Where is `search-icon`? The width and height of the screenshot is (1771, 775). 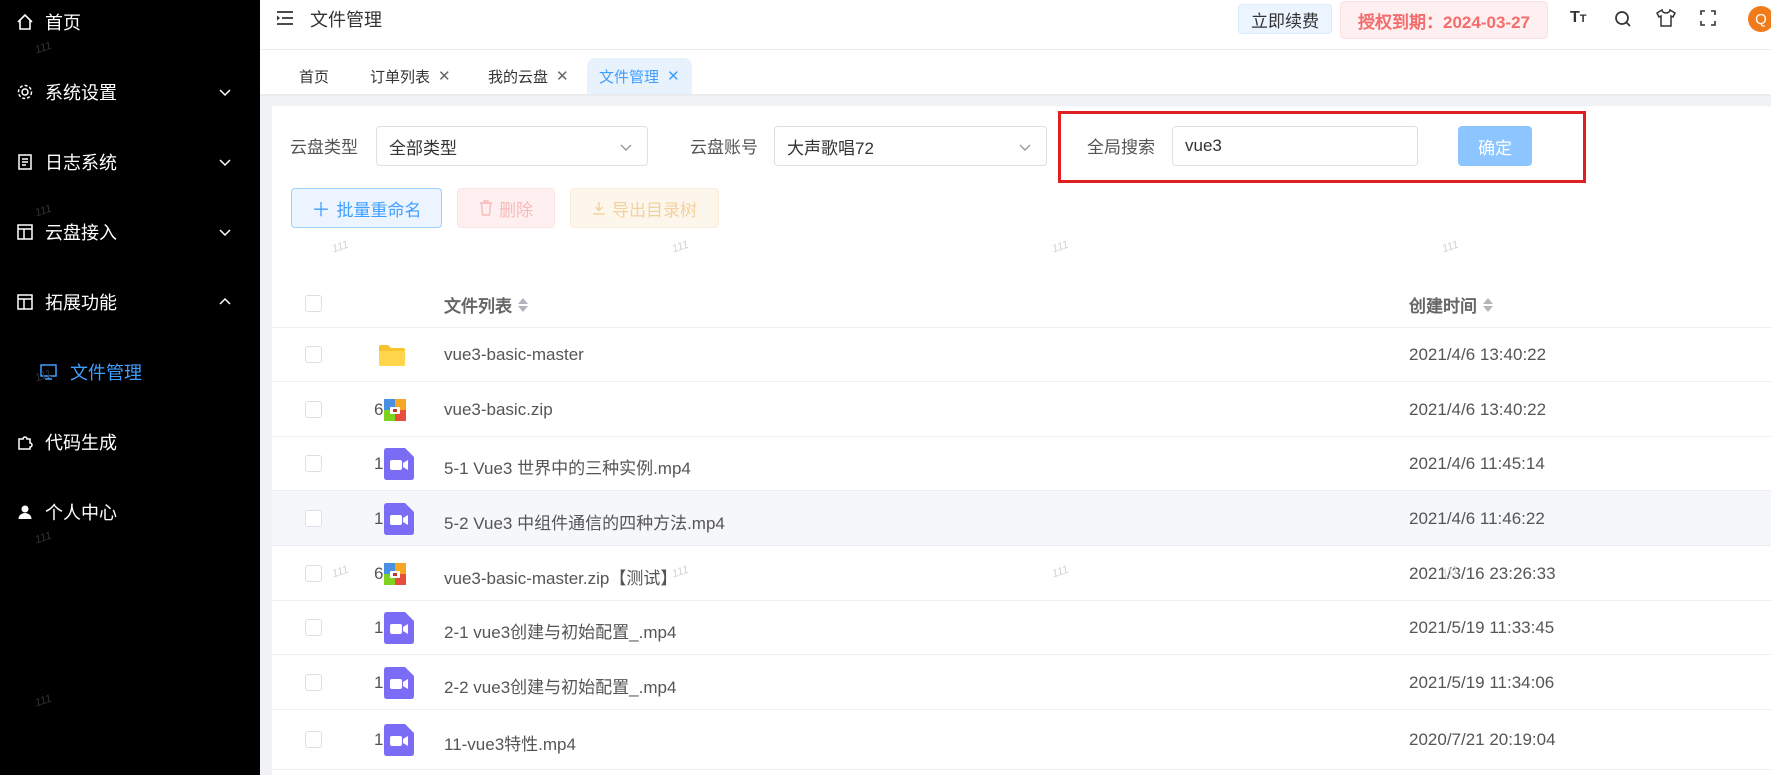
search-icon is located at coordinates (1623, 19).